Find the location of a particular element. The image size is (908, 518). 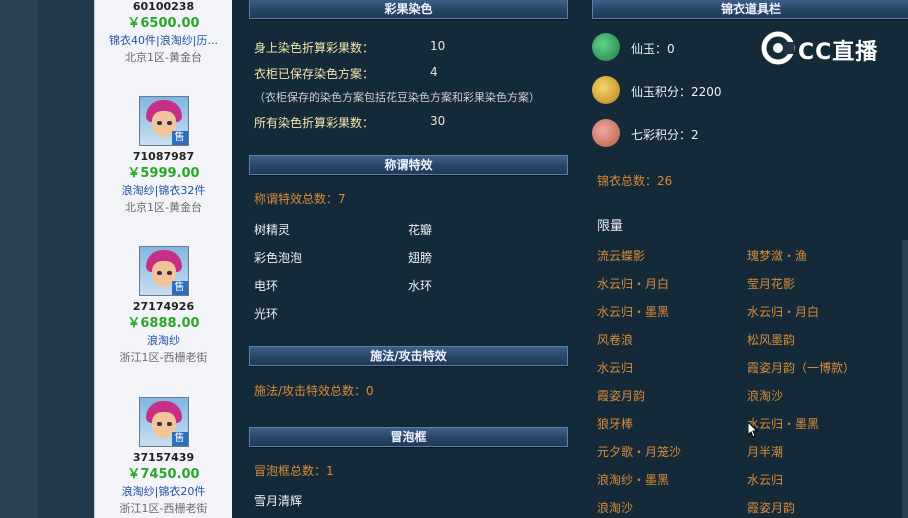

listing-desc: 浪淘纱|锦衣20件 is located at coordinates (163, 491).